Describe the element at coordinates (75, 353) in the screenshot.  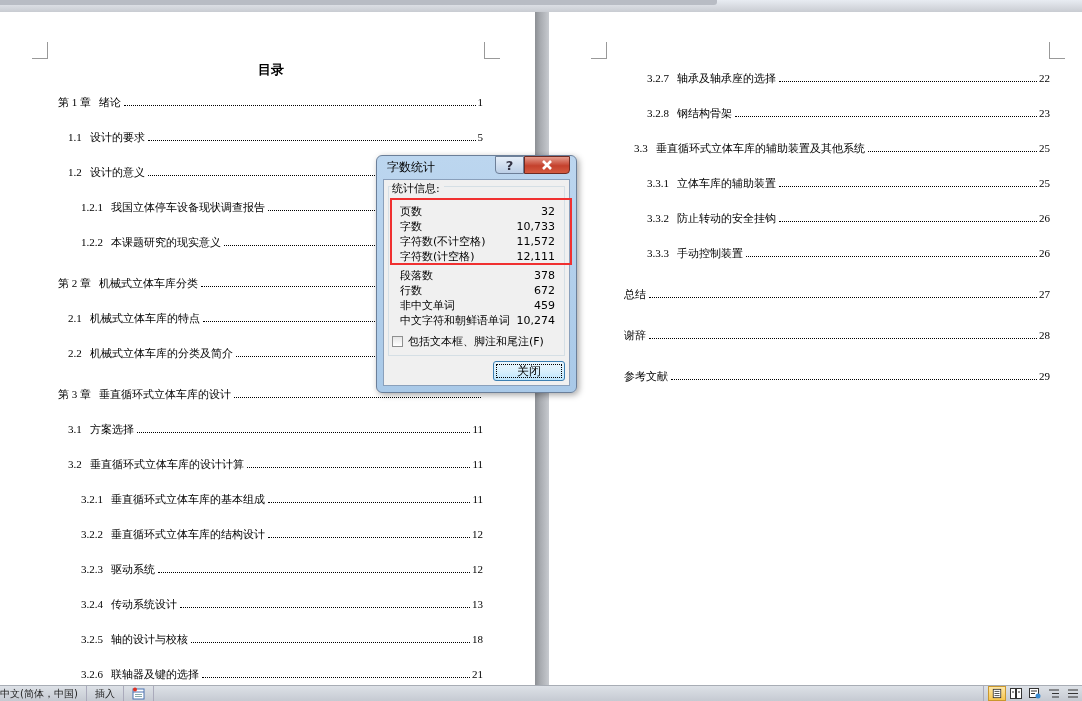
I see `entry-number: 2.2` at that location.